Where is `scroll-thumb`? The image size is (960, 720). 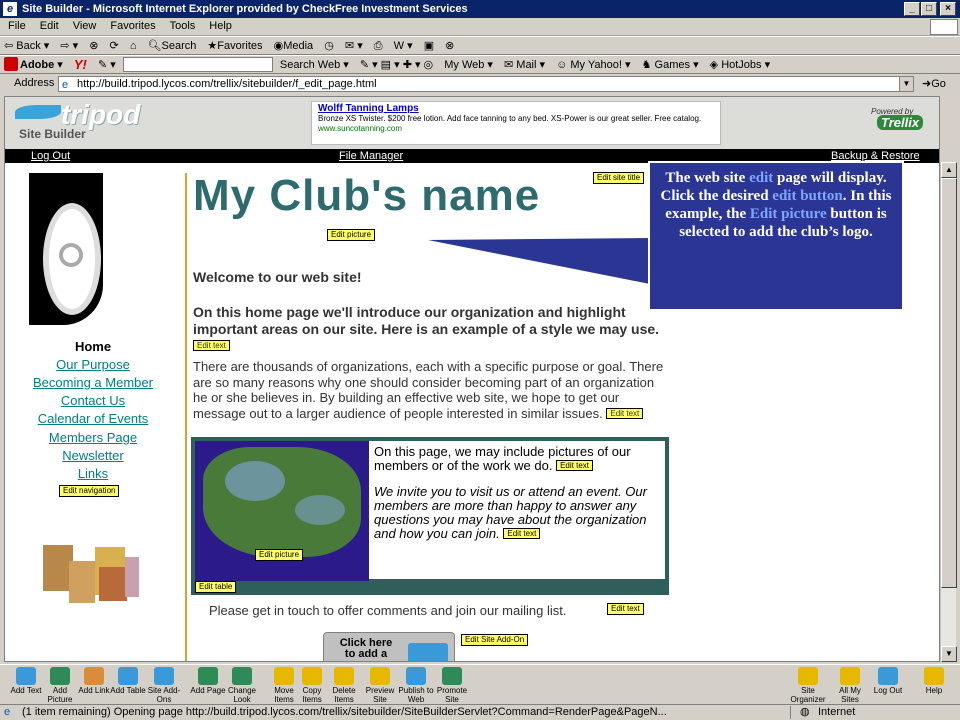
scroll-thumb is located at coordinates (949, 383).